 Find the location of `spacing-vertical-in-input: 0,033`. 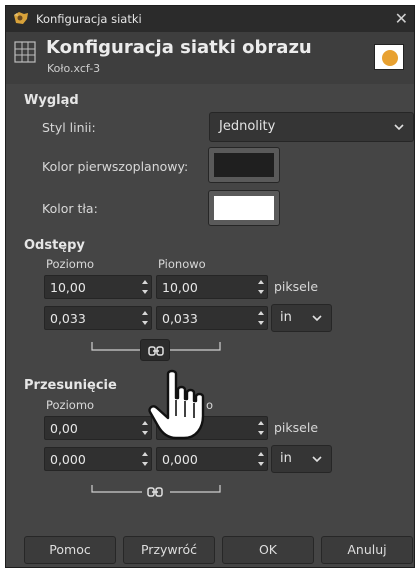

spacing-vertical-in-input: 0,033 is located at coordinates (212, 318).